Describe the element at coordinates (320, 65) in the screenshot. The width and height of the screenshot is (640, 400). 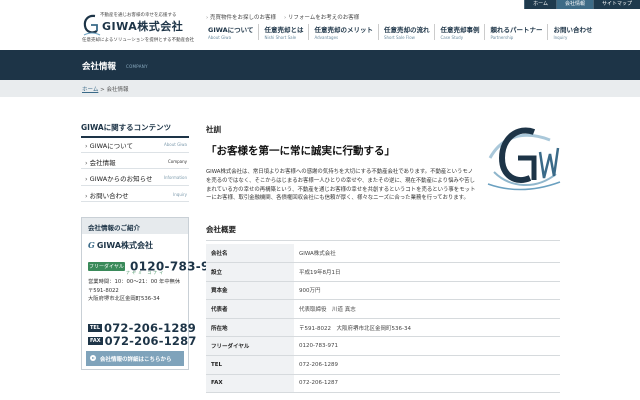
I see `page-banner: 会社情報 COMPANY` at that location.